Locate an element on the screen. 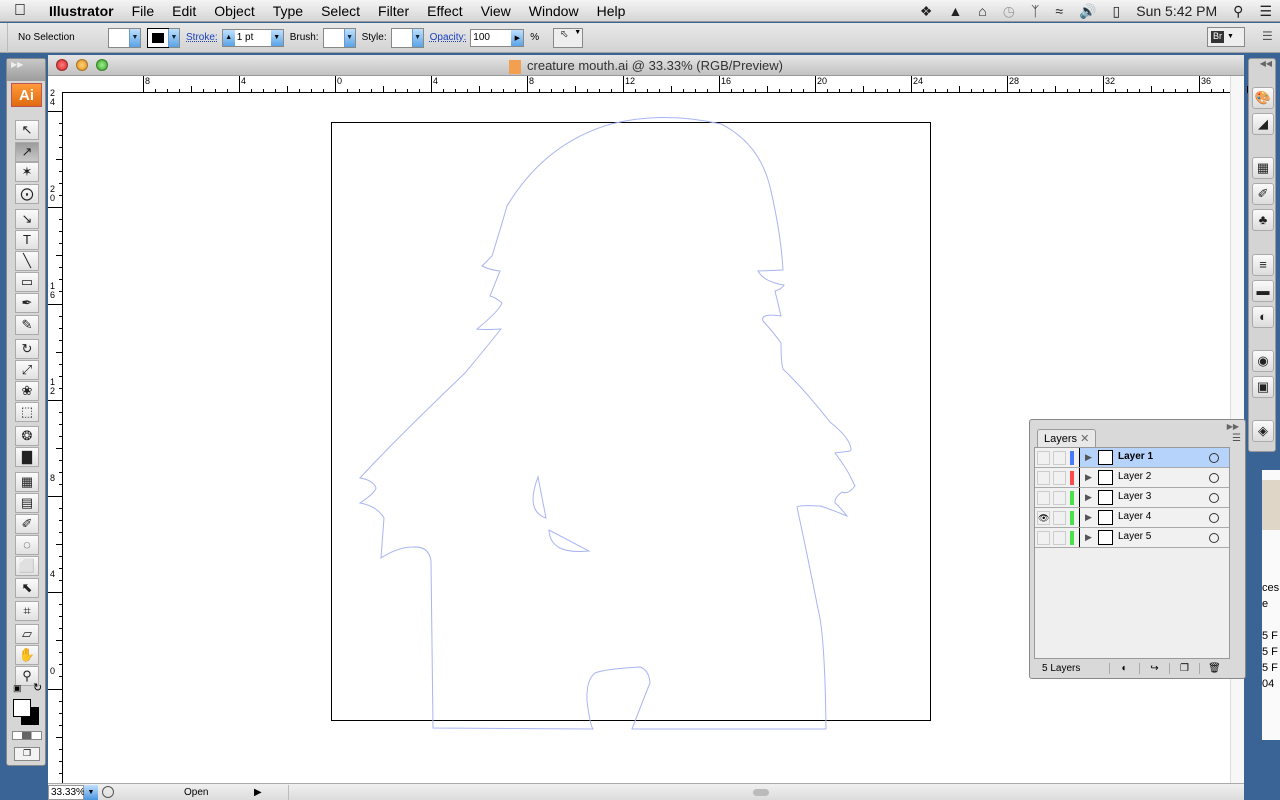 This screenshot has height=800, width=1280. menu-effect: Effect is located at coordinates (445, 11).